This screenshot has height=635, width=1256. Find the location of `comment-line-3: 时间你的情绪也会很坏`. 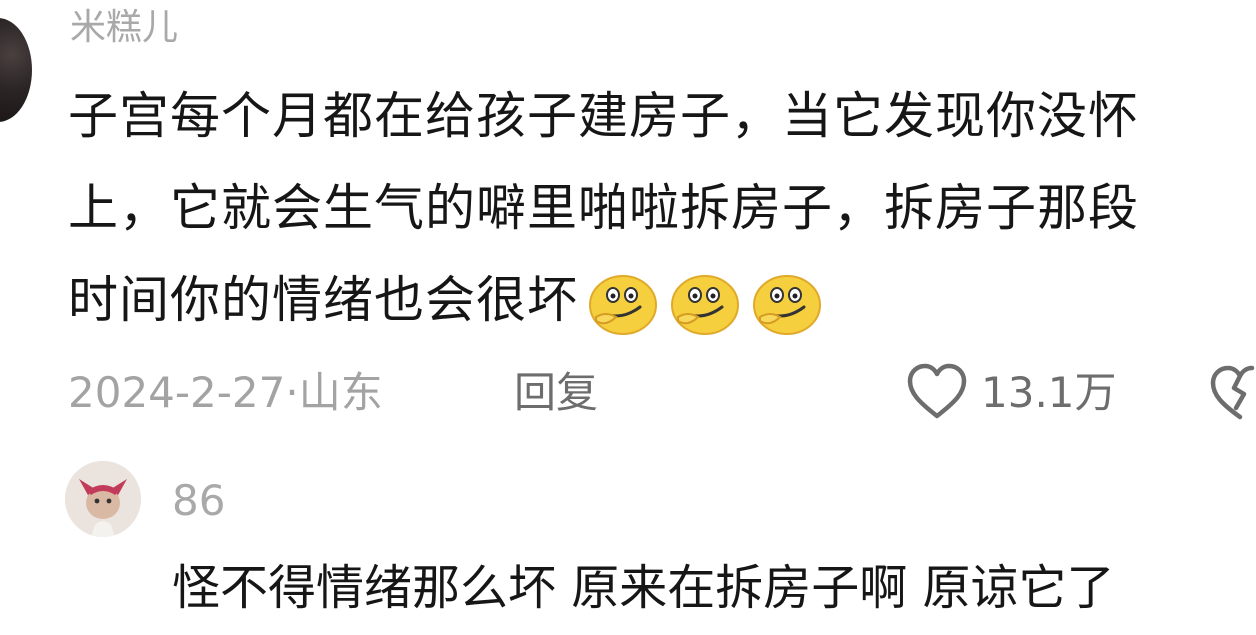

comment-line-3: 时间你的情绪也会很坏 is located at coordinates (660, 300).